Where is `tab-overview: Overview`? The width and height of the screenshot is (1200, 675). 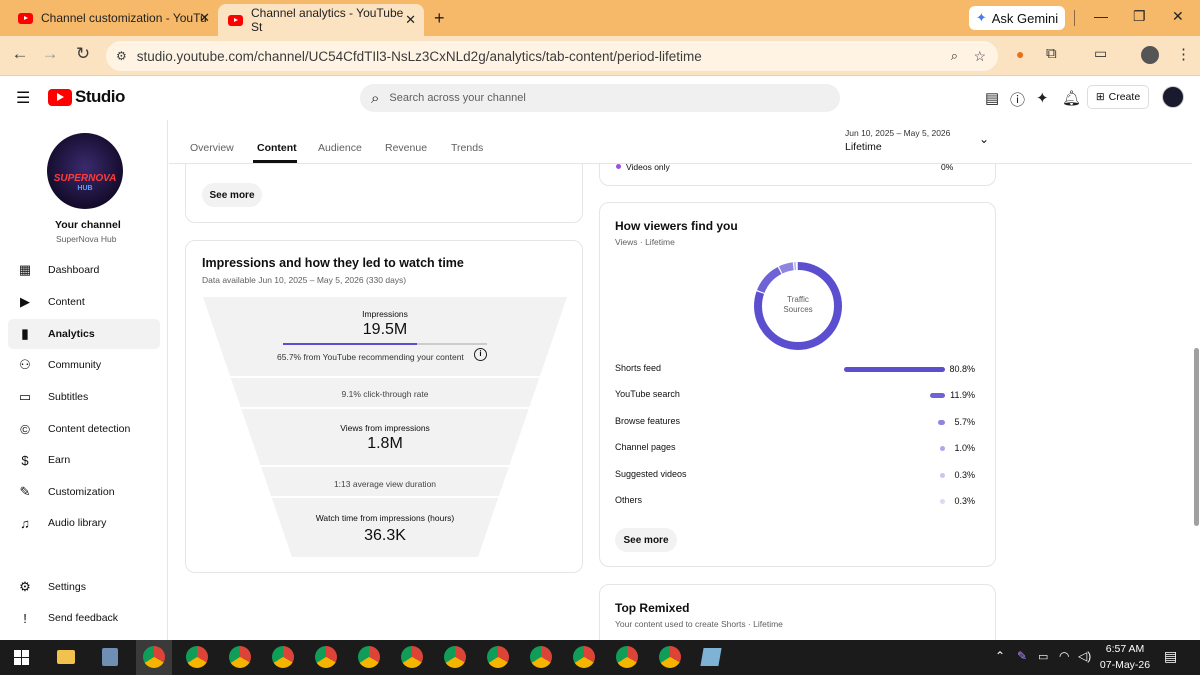
tab-overview: Overview is located at coordinates (212, 148).